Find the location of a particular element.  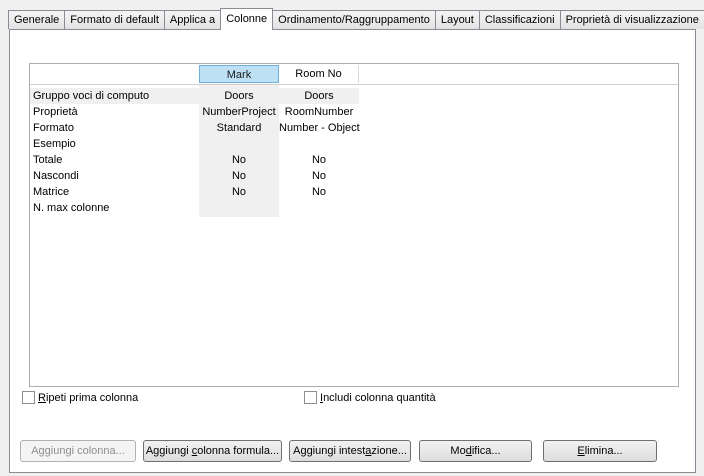

header-divider is located at coordinates (354, 84).